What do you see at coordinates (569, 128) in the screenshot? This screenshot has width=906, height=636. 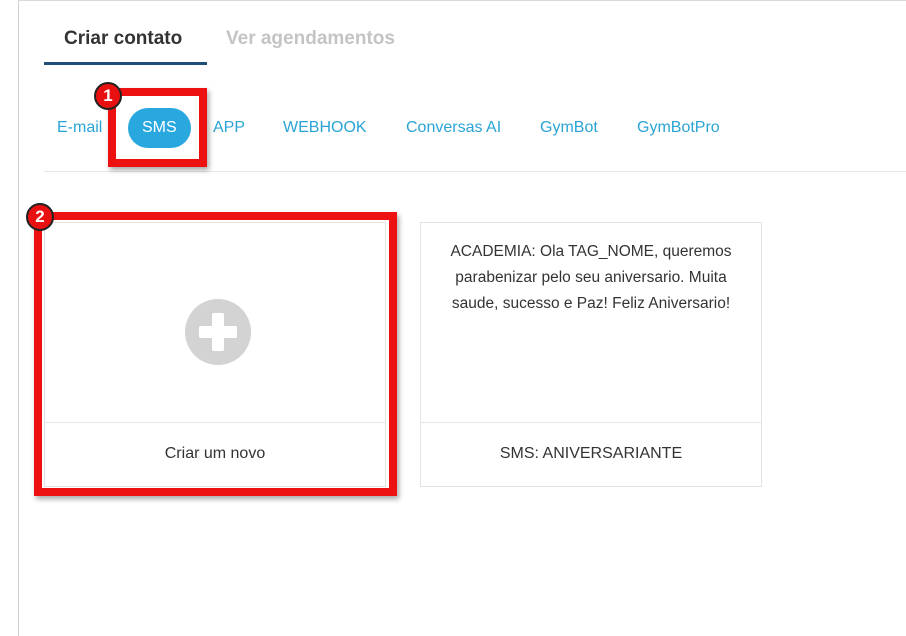 I see `subtab-gymbot: GymBot` at bounding box center [569, 128].